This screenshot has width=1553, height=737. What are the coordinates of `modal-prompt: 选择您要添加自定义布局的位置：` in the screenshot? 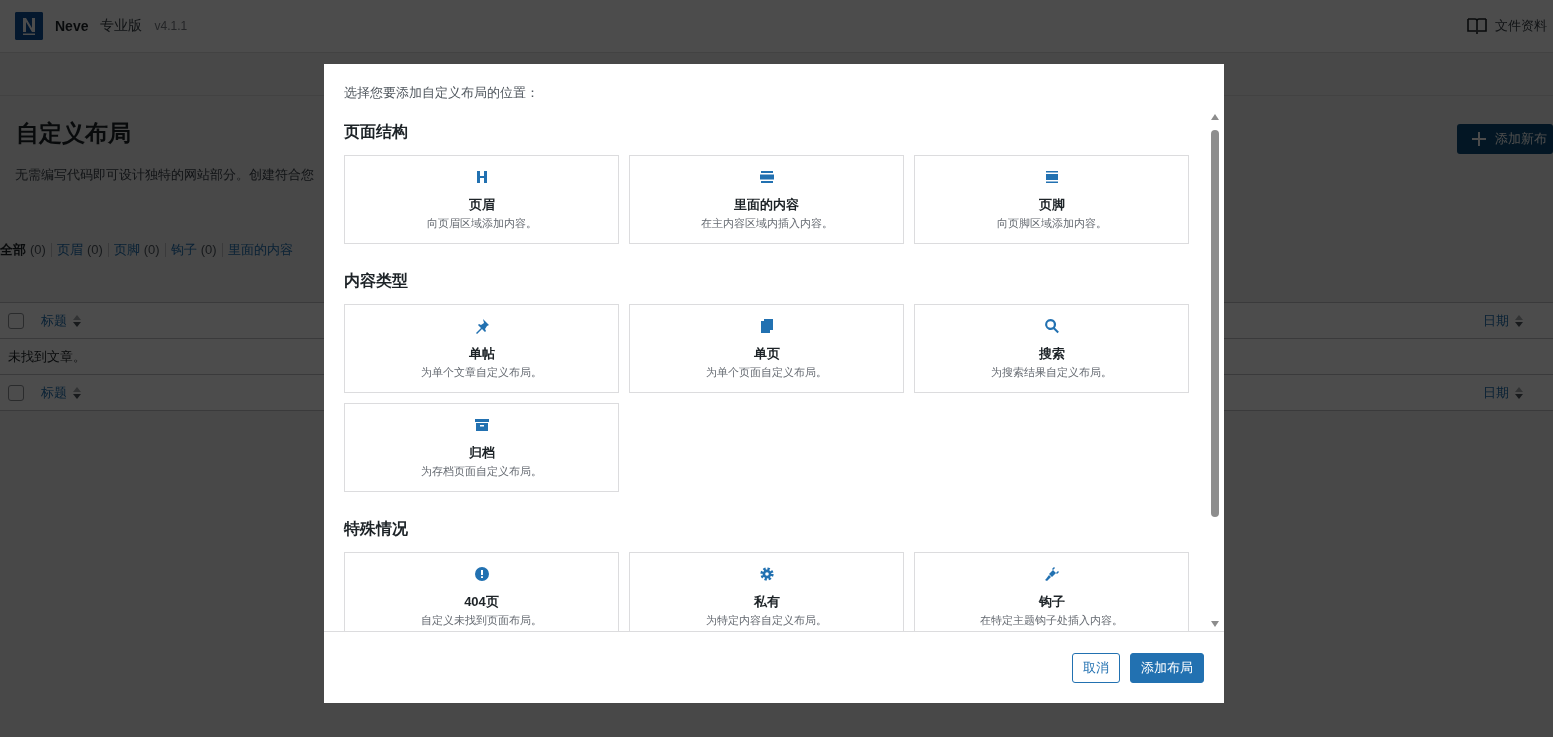 It's located at (442, 93).